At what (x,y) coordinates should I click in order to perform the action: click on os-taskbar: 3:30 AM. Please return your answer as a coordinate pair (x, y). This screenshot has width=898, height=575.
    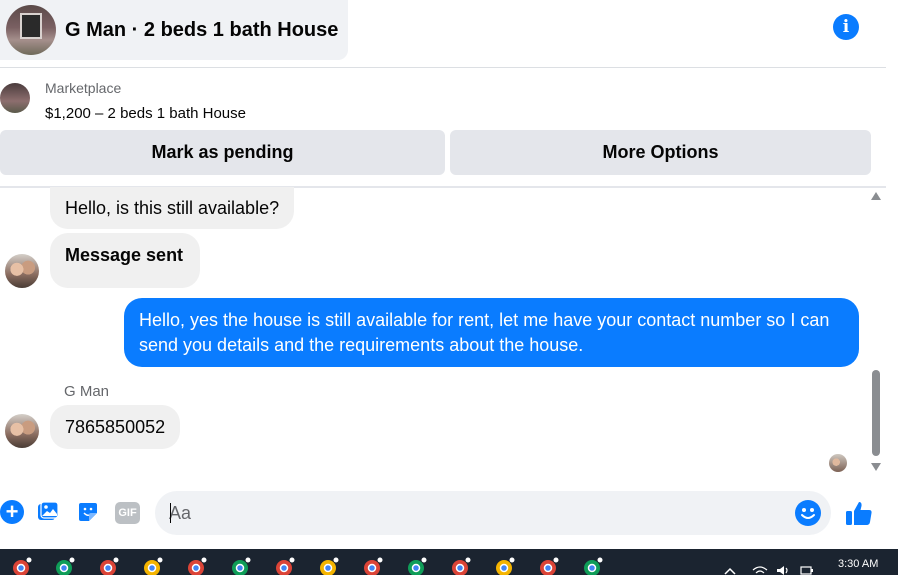
    Looking at the image, I should click on (449, 562).